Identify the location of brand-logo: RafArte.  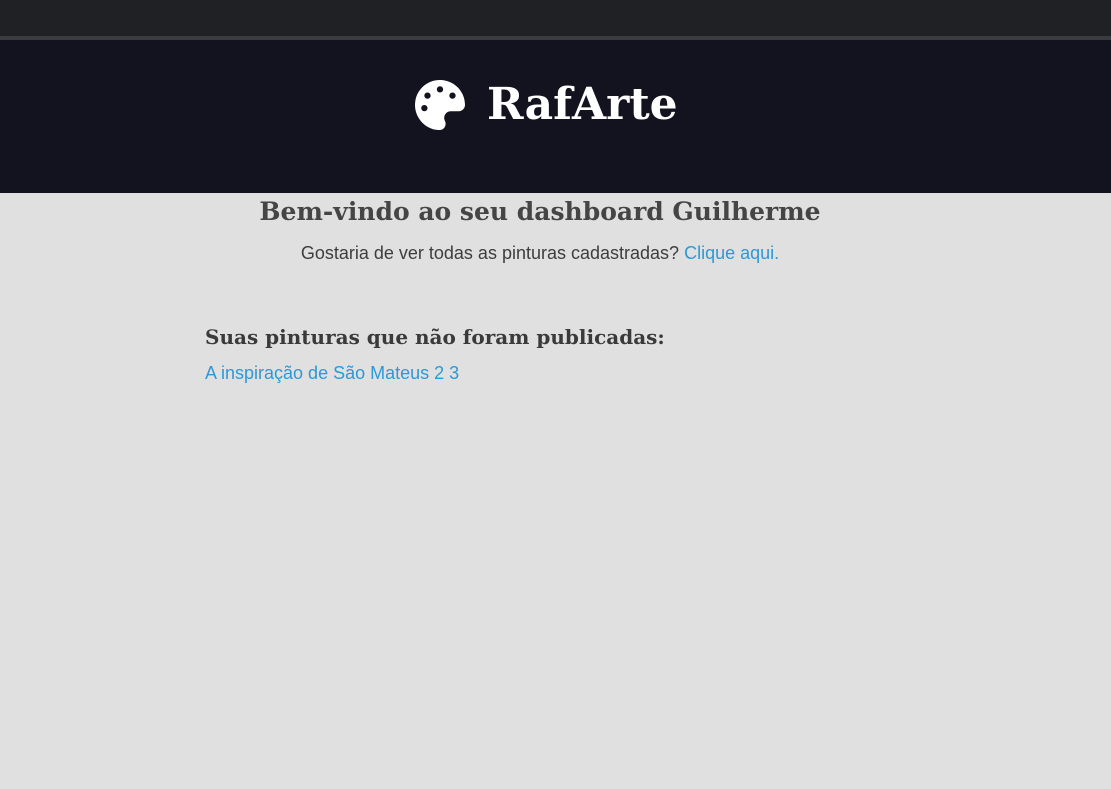
(546, 105).